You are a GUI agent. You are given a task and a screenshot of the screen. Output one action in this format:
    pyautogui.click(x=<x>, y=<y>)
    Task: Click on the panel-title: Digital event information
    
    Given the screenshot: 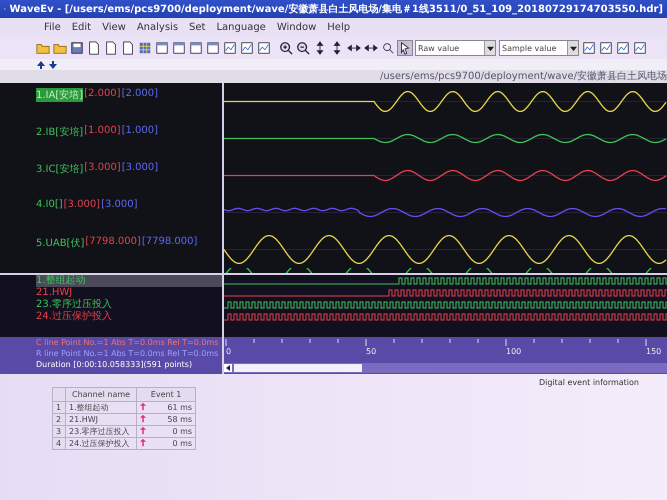 What is the action you would take?
    pyautogui.click(x=589, y=382)
    